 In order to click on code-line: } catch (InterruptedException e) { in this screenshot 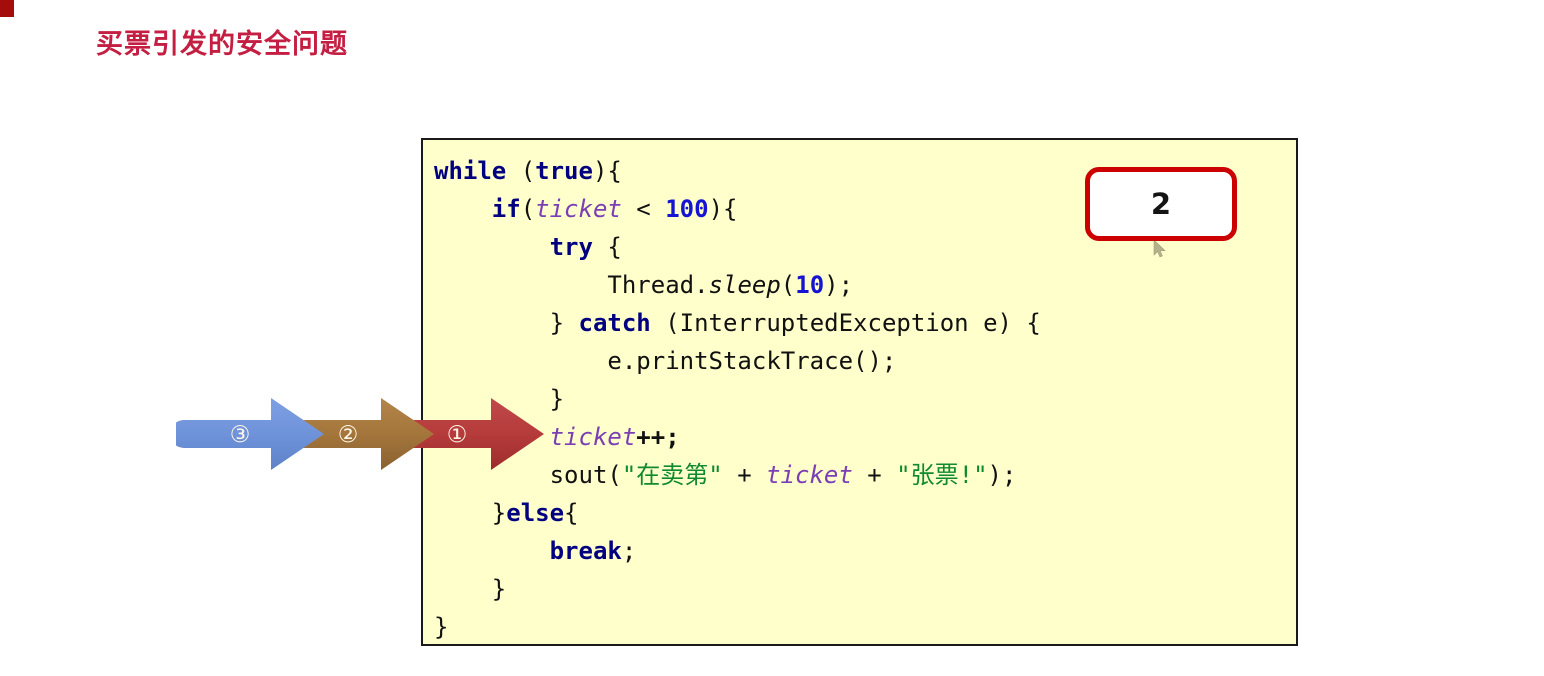, I will do `click(737, 323)`.